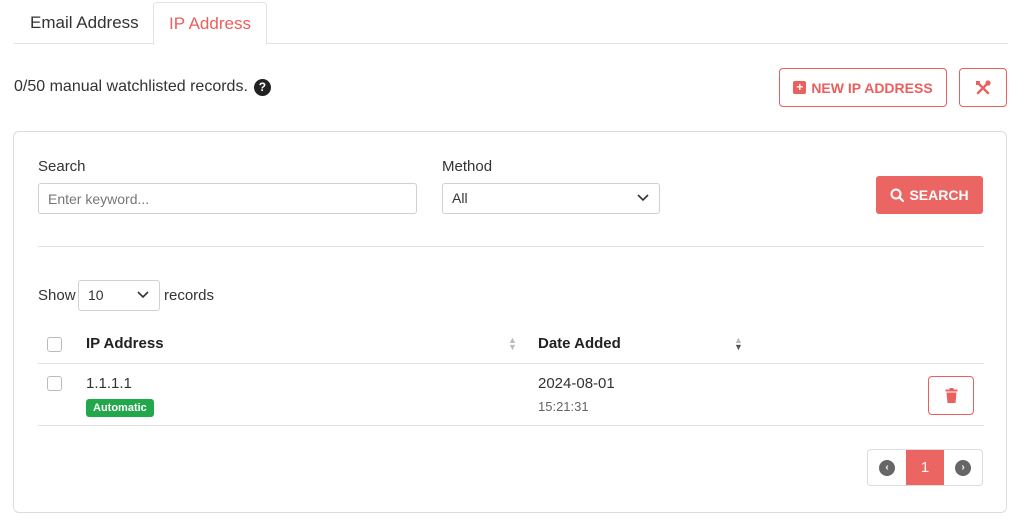  I want to click on tab-ip-address: IP Address, so click(210, 23).